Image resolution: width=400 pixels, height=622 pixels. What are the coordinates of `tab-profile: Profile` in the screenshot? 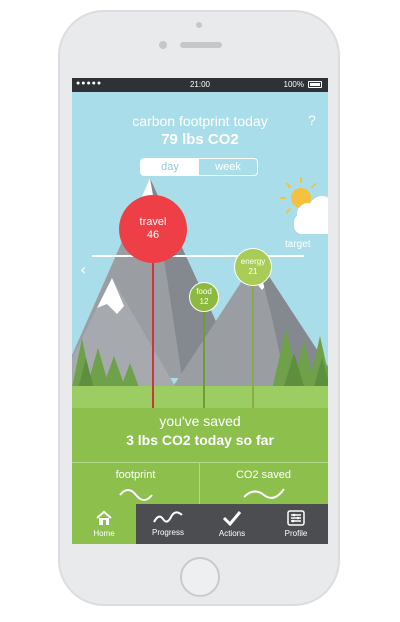 It's located at (296, 524).